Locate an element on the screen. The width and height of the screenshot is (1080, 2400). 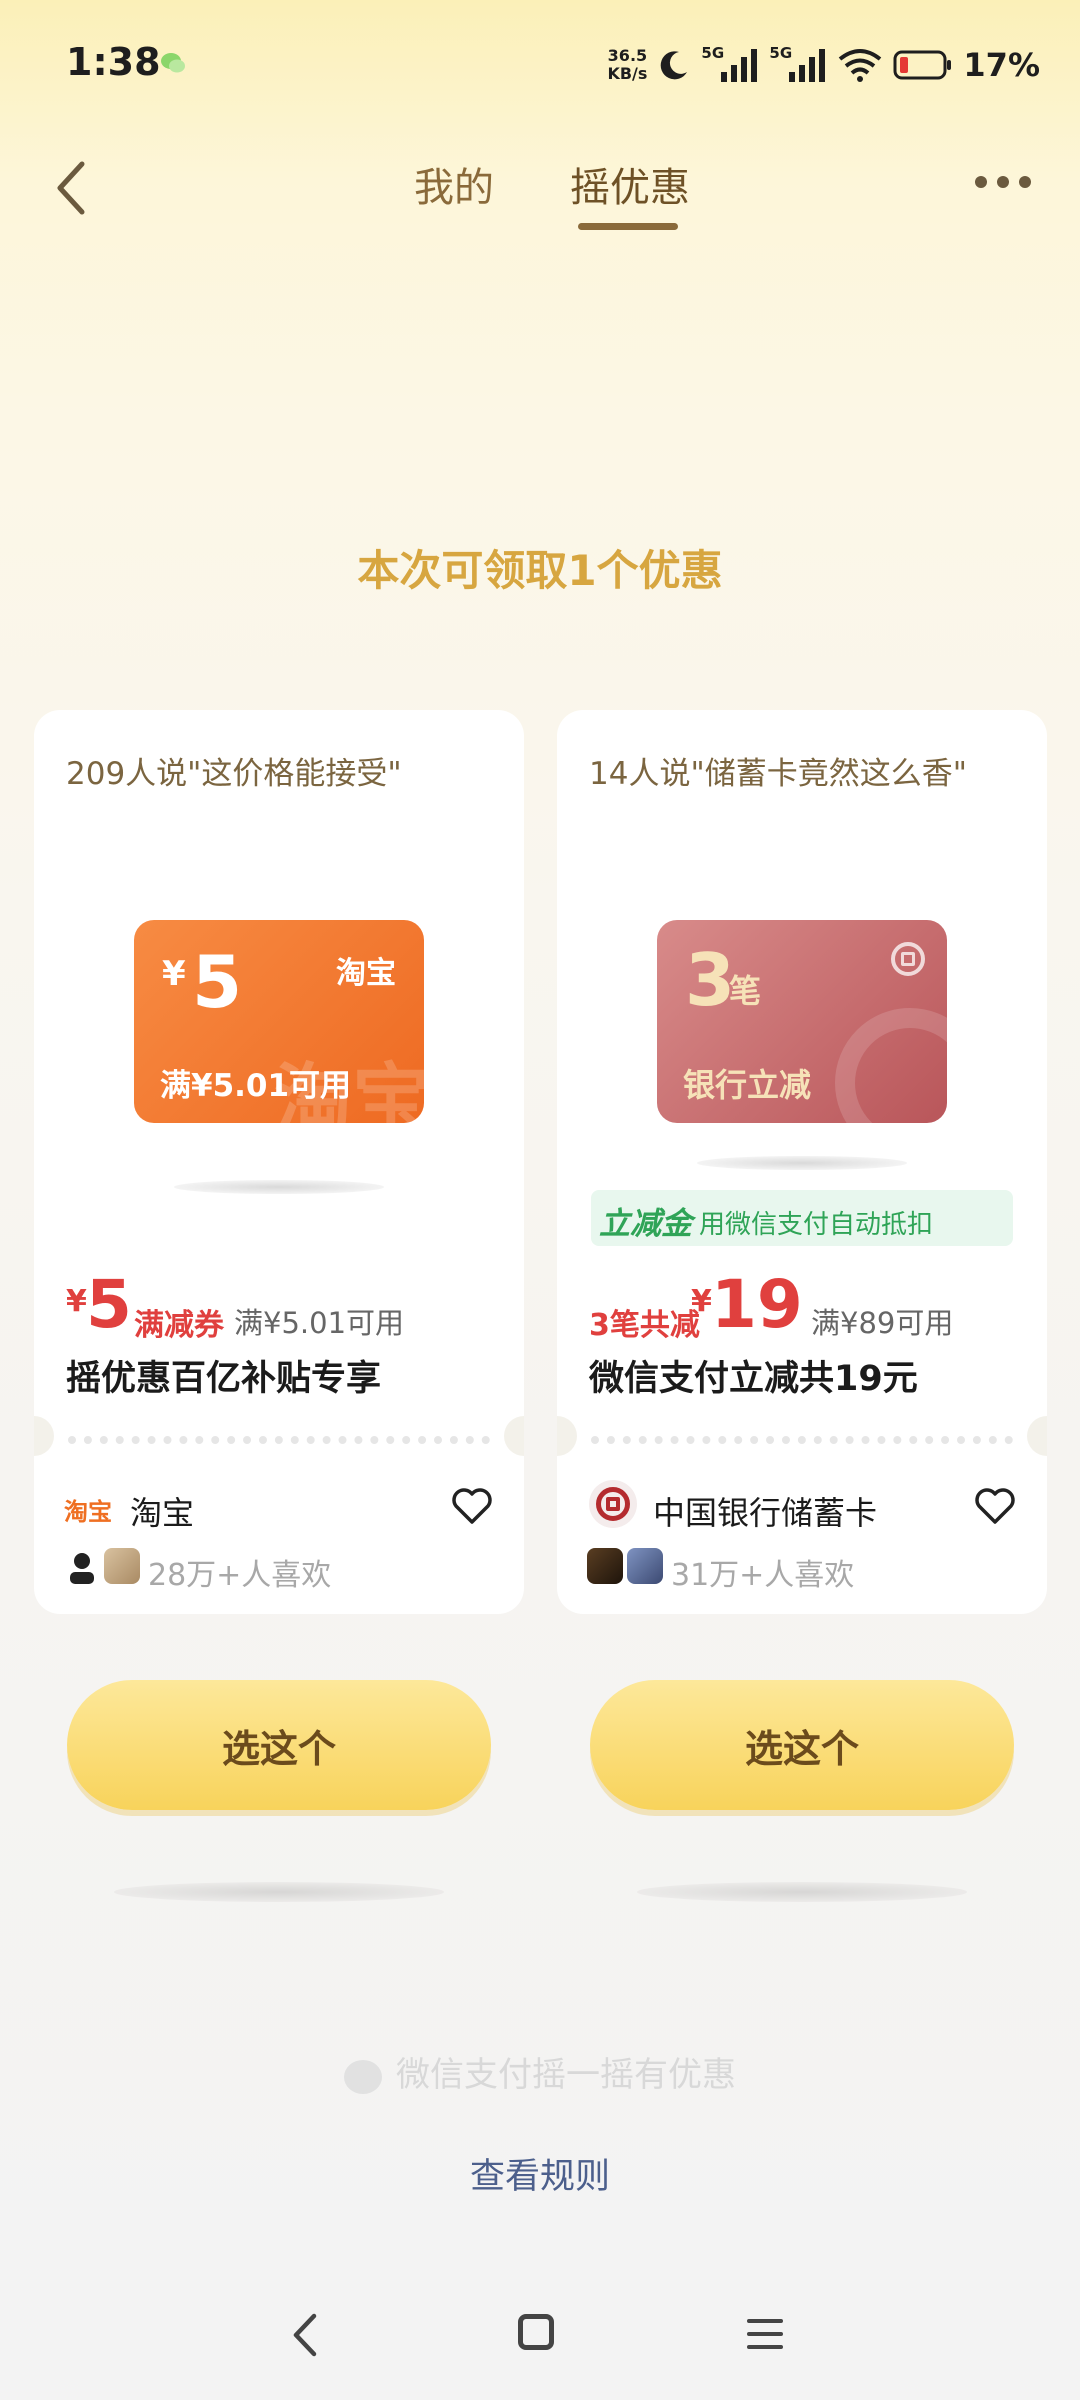
price-row: ¥ 5 满减券 满¥5.01可用 is located at coordinates (284, 1308).